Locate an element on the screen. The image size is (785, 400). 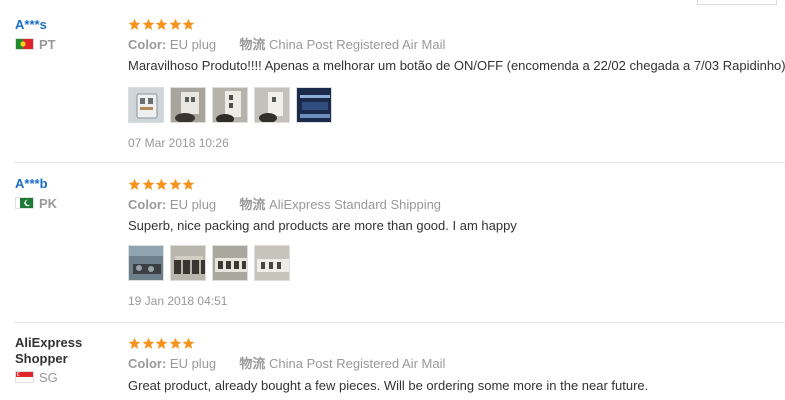
reviewer-name: A***s is located at coordinates (65, 25).